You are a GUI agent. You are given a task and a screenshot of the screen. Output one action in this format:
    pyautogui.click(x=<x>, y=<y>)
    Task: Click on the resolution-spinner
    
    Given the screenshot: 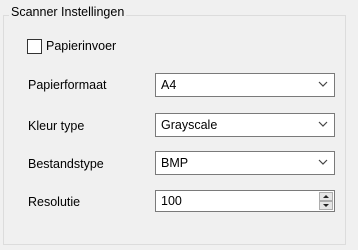 What is the action you would take?
    pyautogui.click(x=326, y=201)
    